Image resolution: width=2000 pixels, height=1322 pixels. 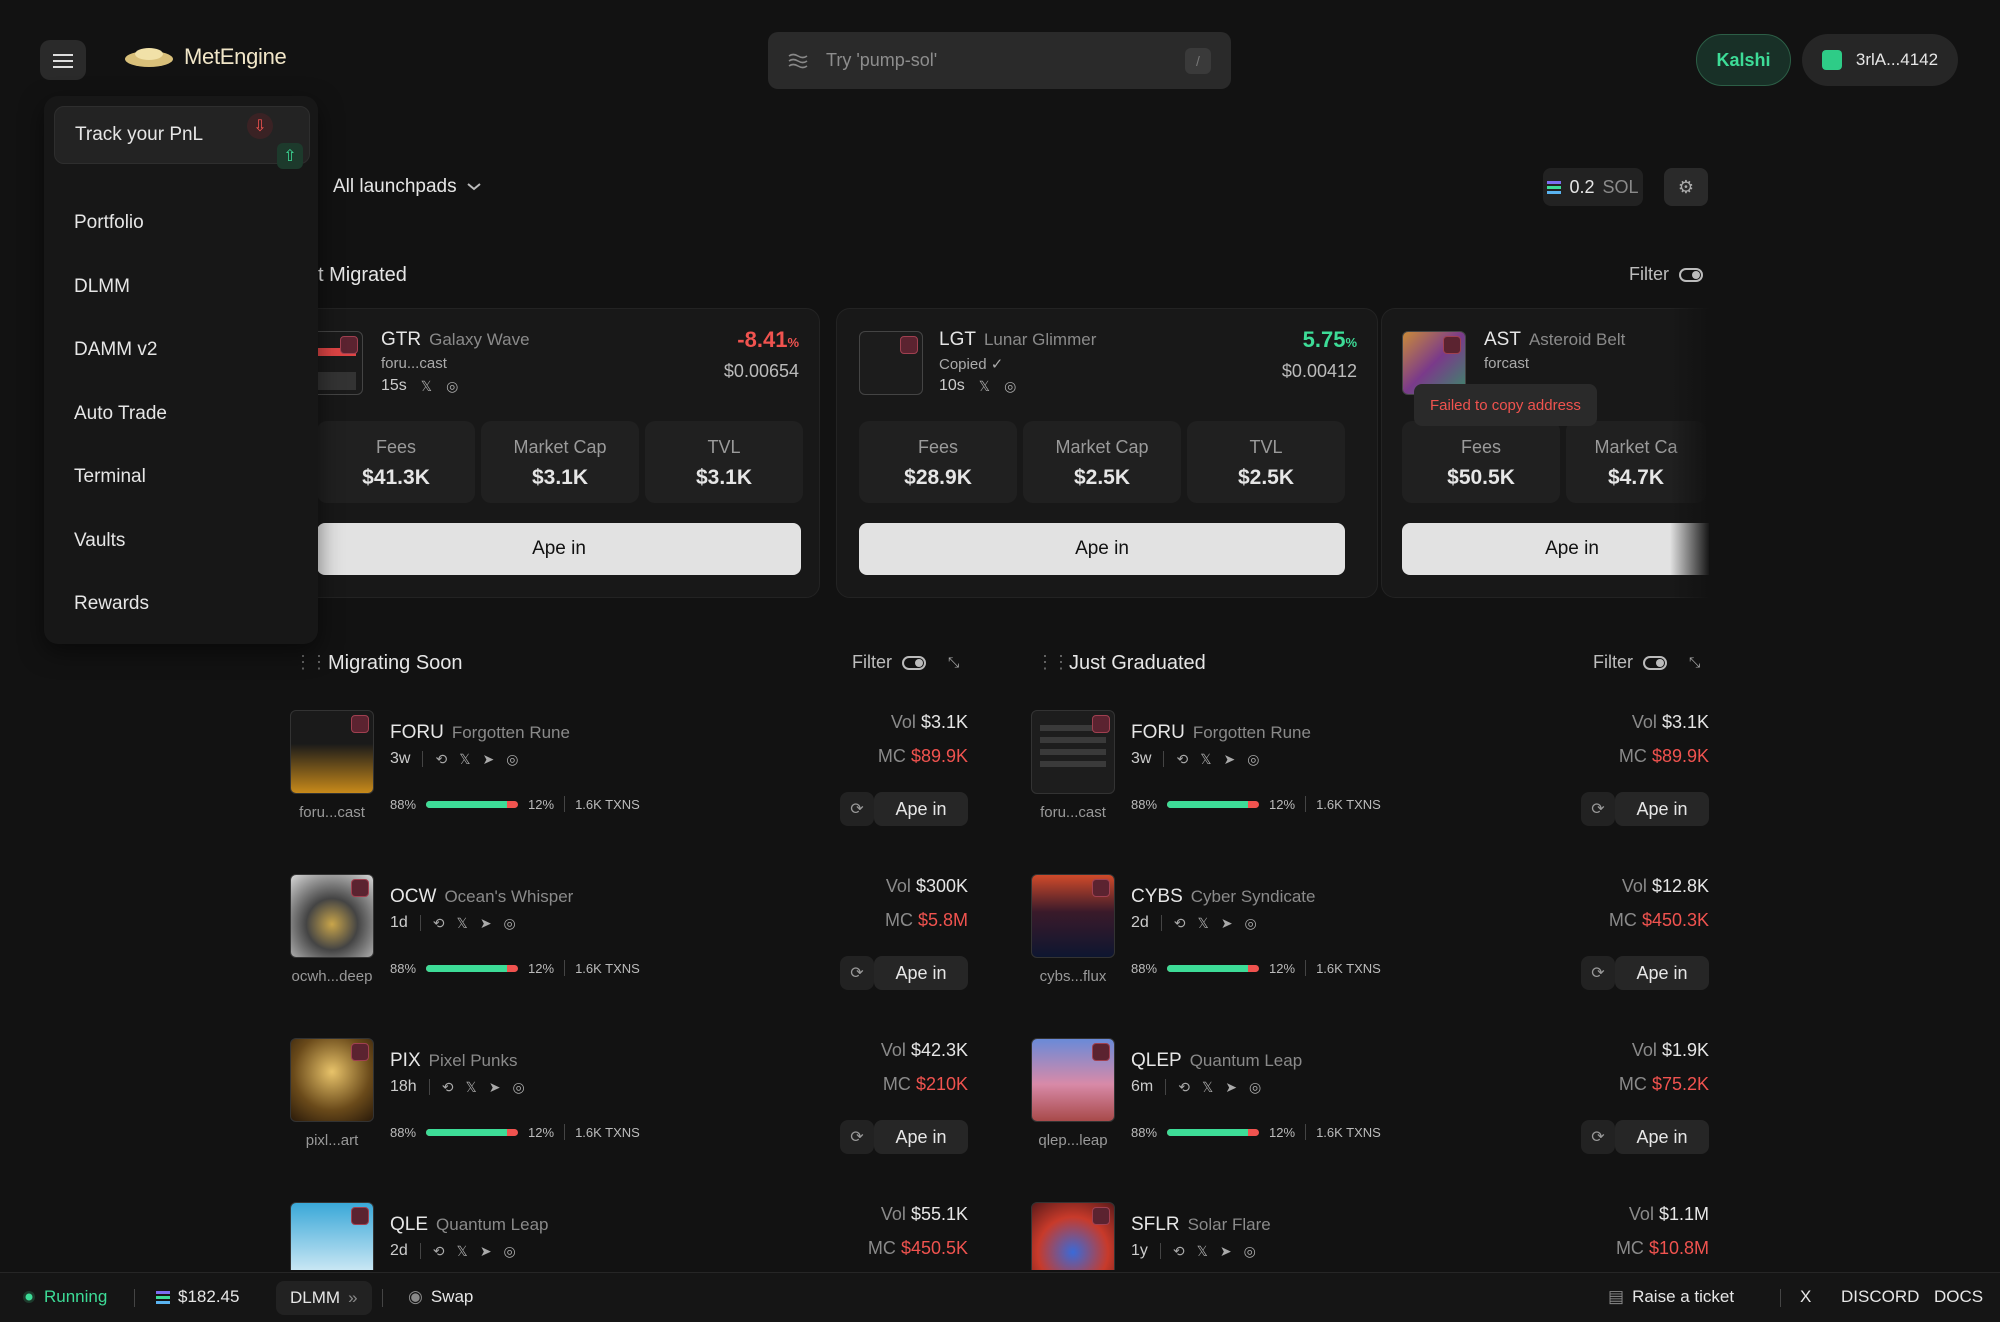 What do you see at coordinates (120, 414) in the screenshot?
I see `menu-item-auto-trade: Auto Trade` at bounding box center [120, 414].